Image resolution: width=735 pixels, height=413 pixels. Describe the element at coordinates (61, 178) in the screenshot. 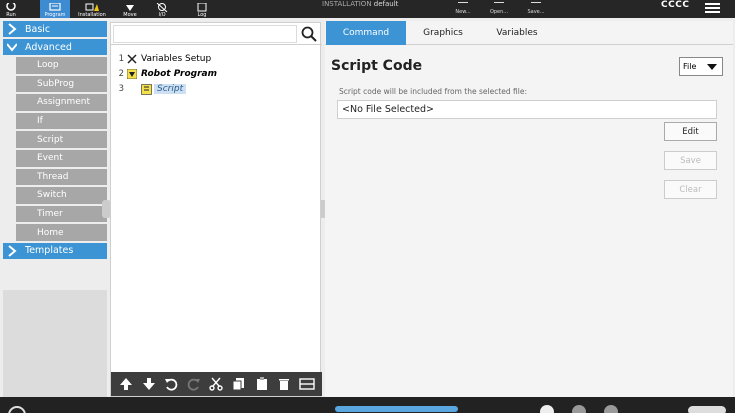

I see `nav-item-thread: Thread` at that location.